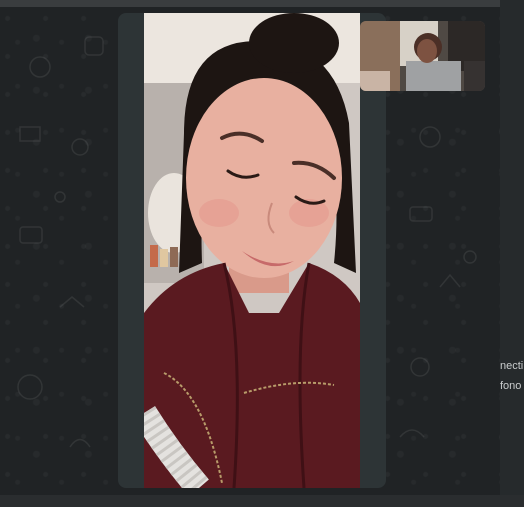  Describe the element at coordinates (511, 386) in the screenshot. I see `side-text-line-2: fono` at that location.